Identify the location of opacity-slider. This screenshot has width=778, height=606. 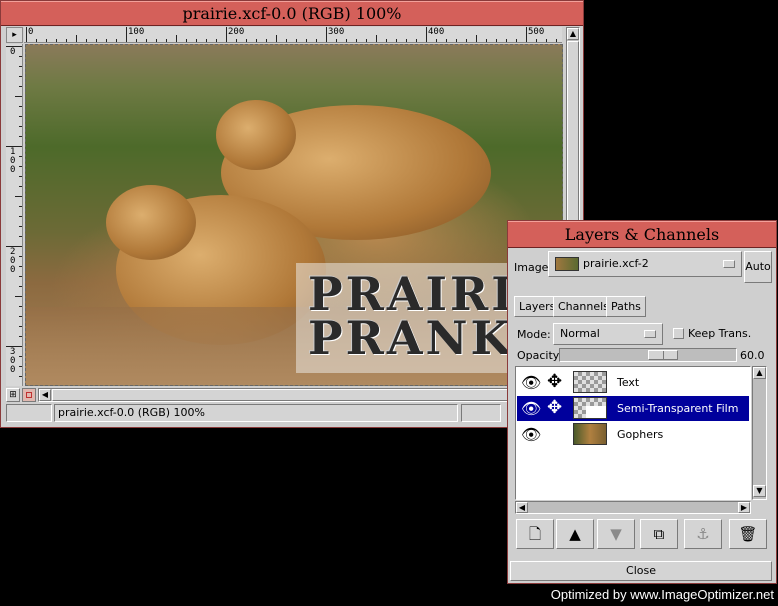
(648, 355).